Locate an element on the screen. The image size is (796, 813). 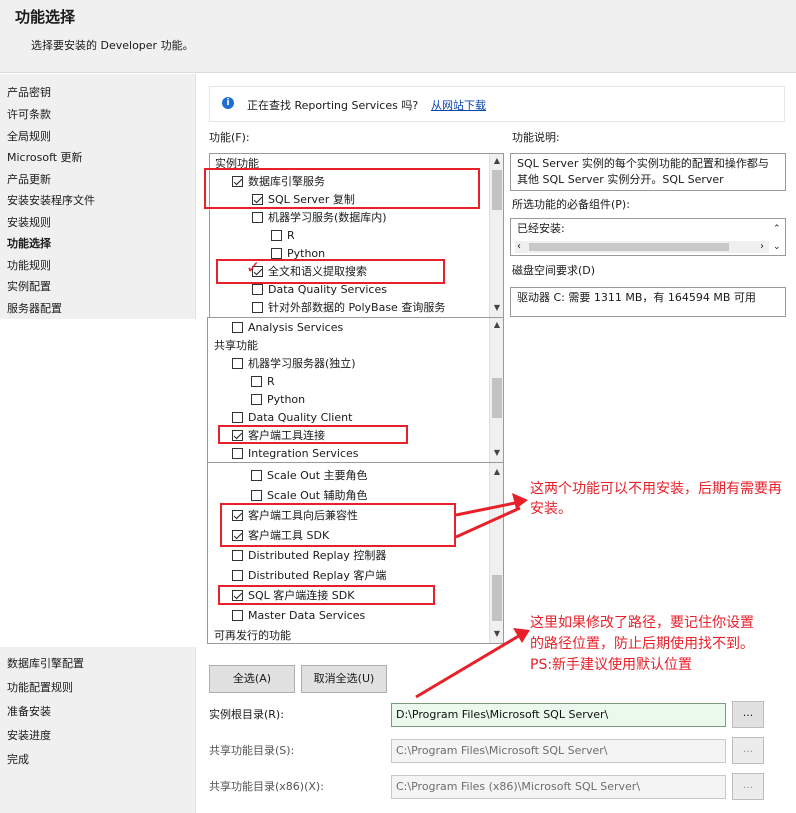
annotation-path-line1: 这里如果修改了路径，要记住你设置 is located at coordinates (642, 623).